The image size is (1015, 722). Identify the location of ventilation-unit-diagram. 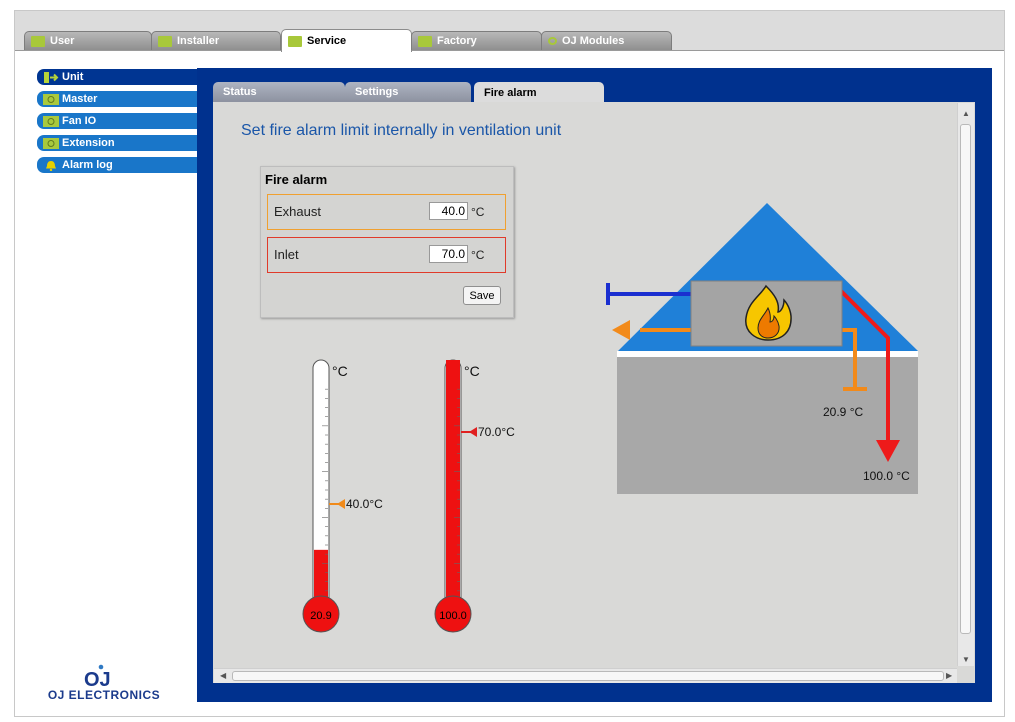
(762, 348).